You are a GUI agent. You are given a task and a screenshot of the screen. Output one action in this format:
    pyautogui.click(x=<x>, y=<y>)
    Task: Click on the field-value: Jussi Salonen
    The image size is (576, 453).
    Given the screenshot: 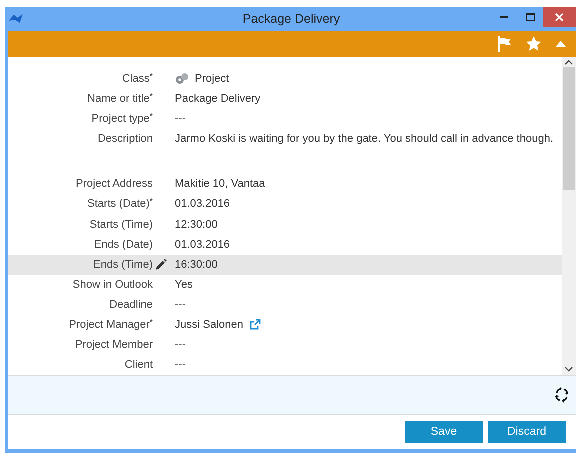 What is the action you would take?
    pyautogui.click(x=209, y=324)
    